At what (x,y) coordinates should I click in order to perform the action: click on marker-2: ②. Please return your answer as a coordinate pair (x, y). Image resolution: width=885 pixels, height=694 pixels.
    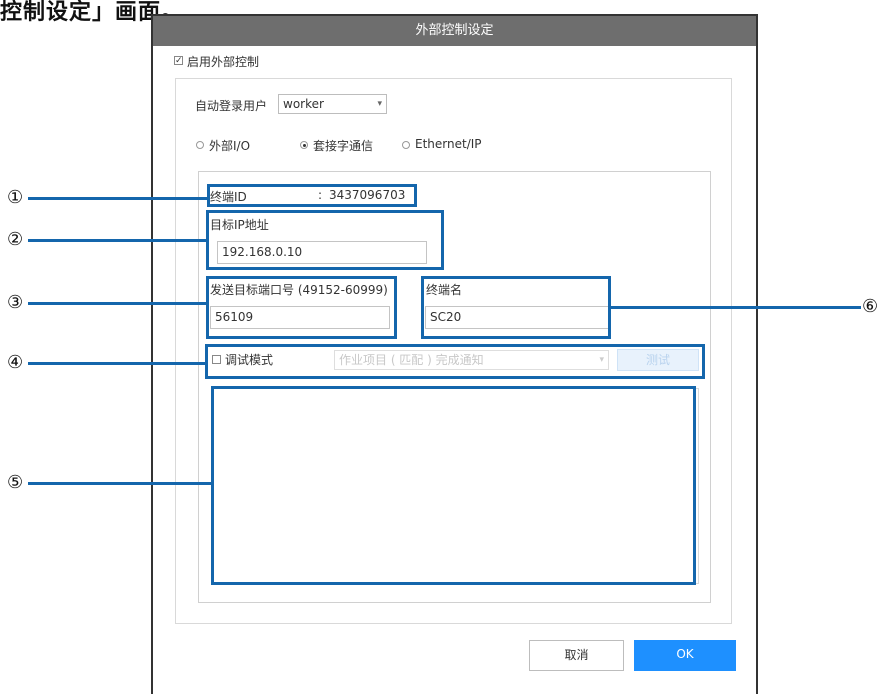
    Looking at the image, I should click on (15, 239).